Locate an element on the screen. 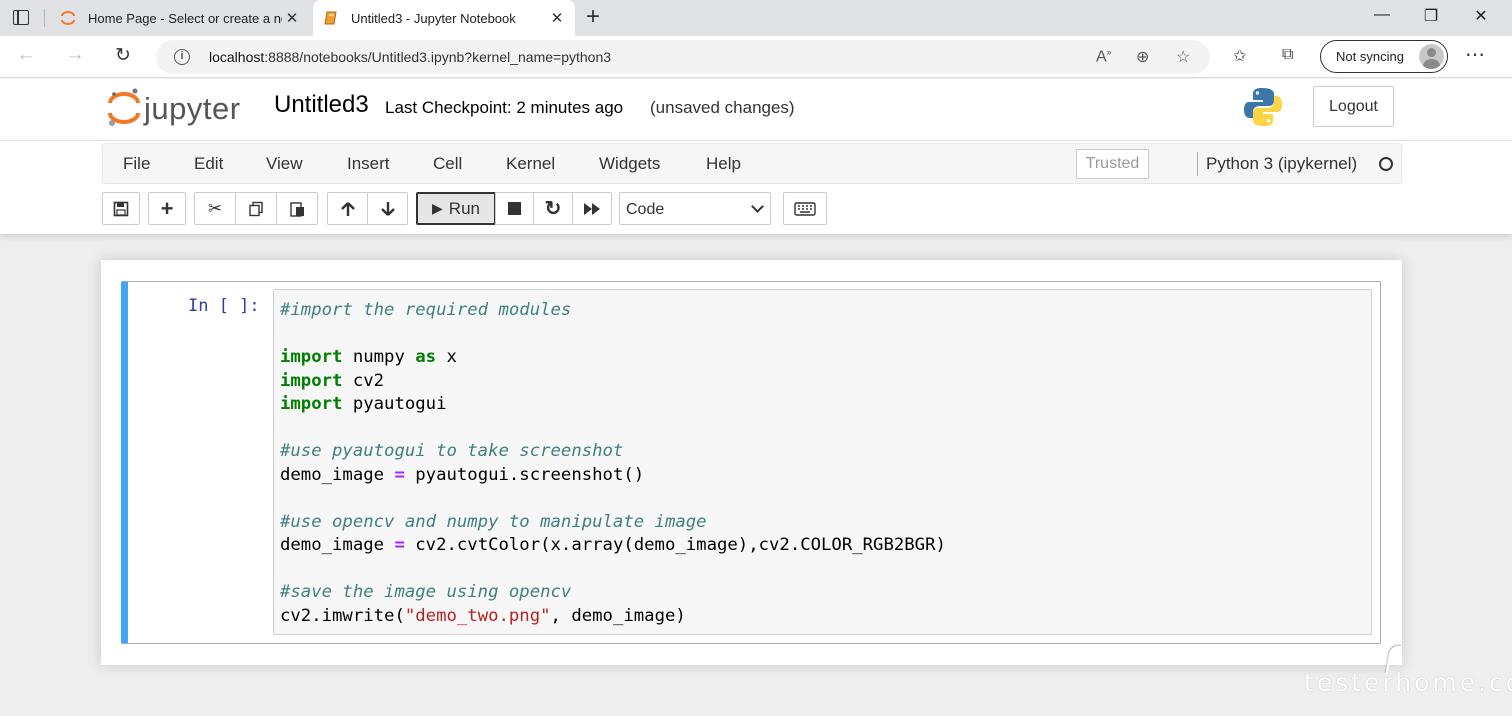  kernel-idle-icon is located at coordinates (1386, 164).